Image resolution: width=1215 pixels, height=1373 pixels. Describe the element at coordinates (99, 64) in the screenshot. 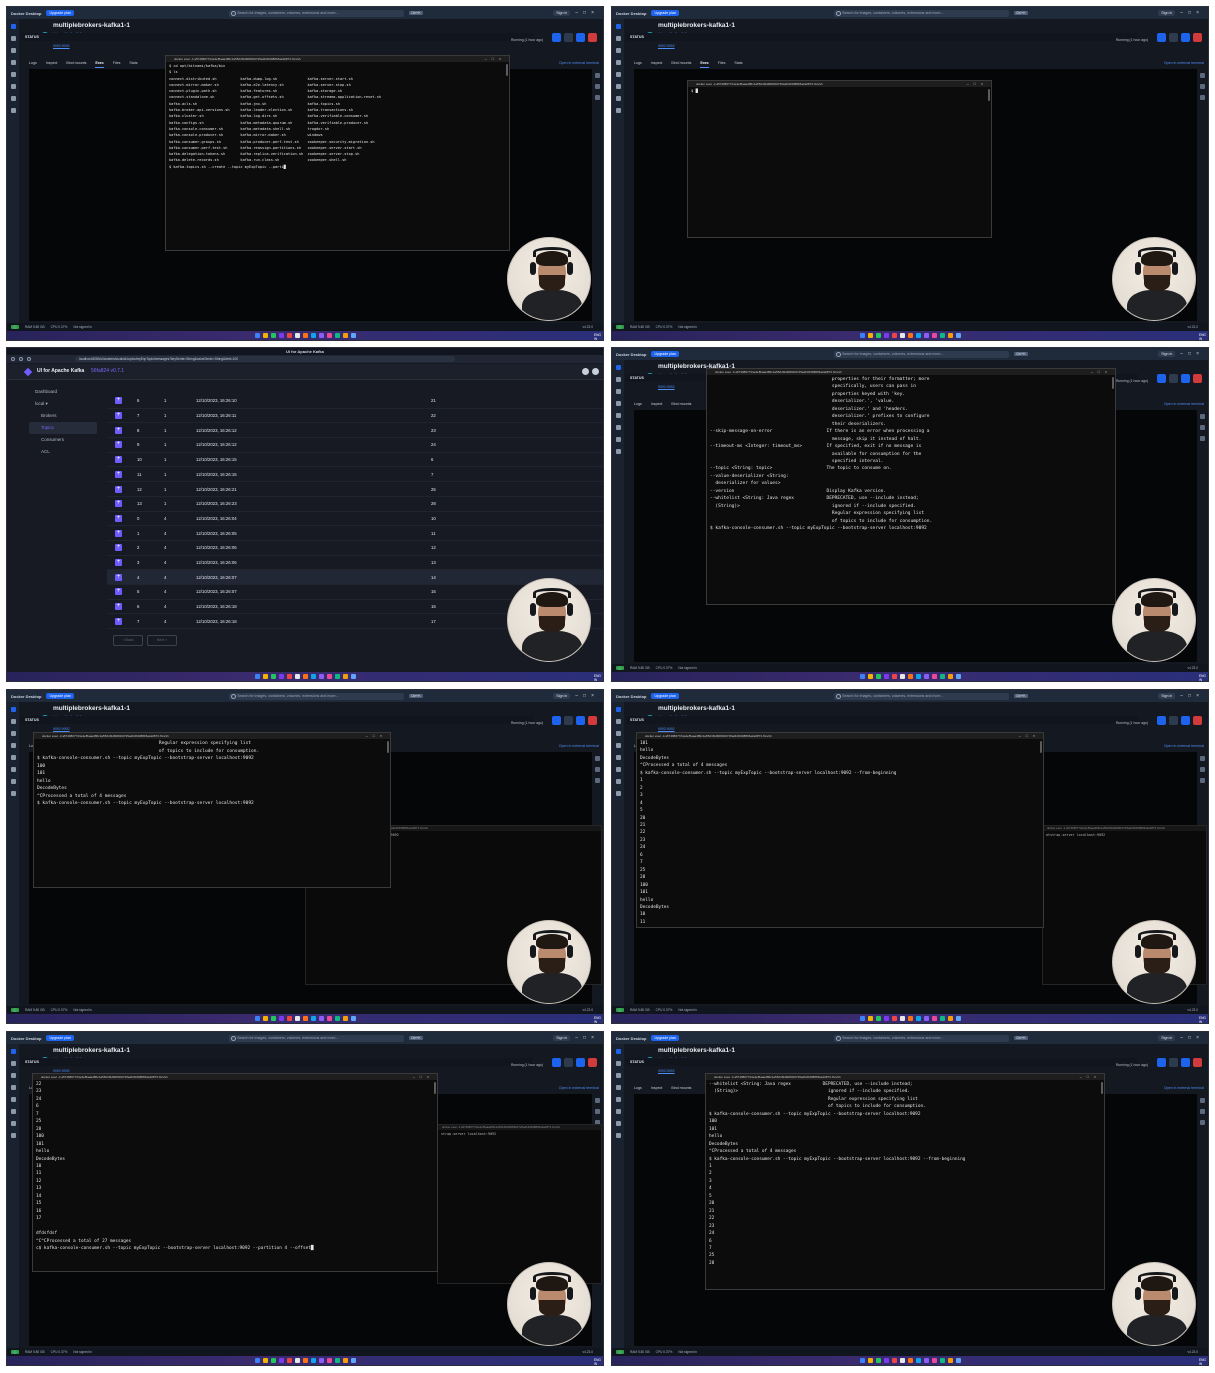

I see `tab-exec: Exec` at that location.